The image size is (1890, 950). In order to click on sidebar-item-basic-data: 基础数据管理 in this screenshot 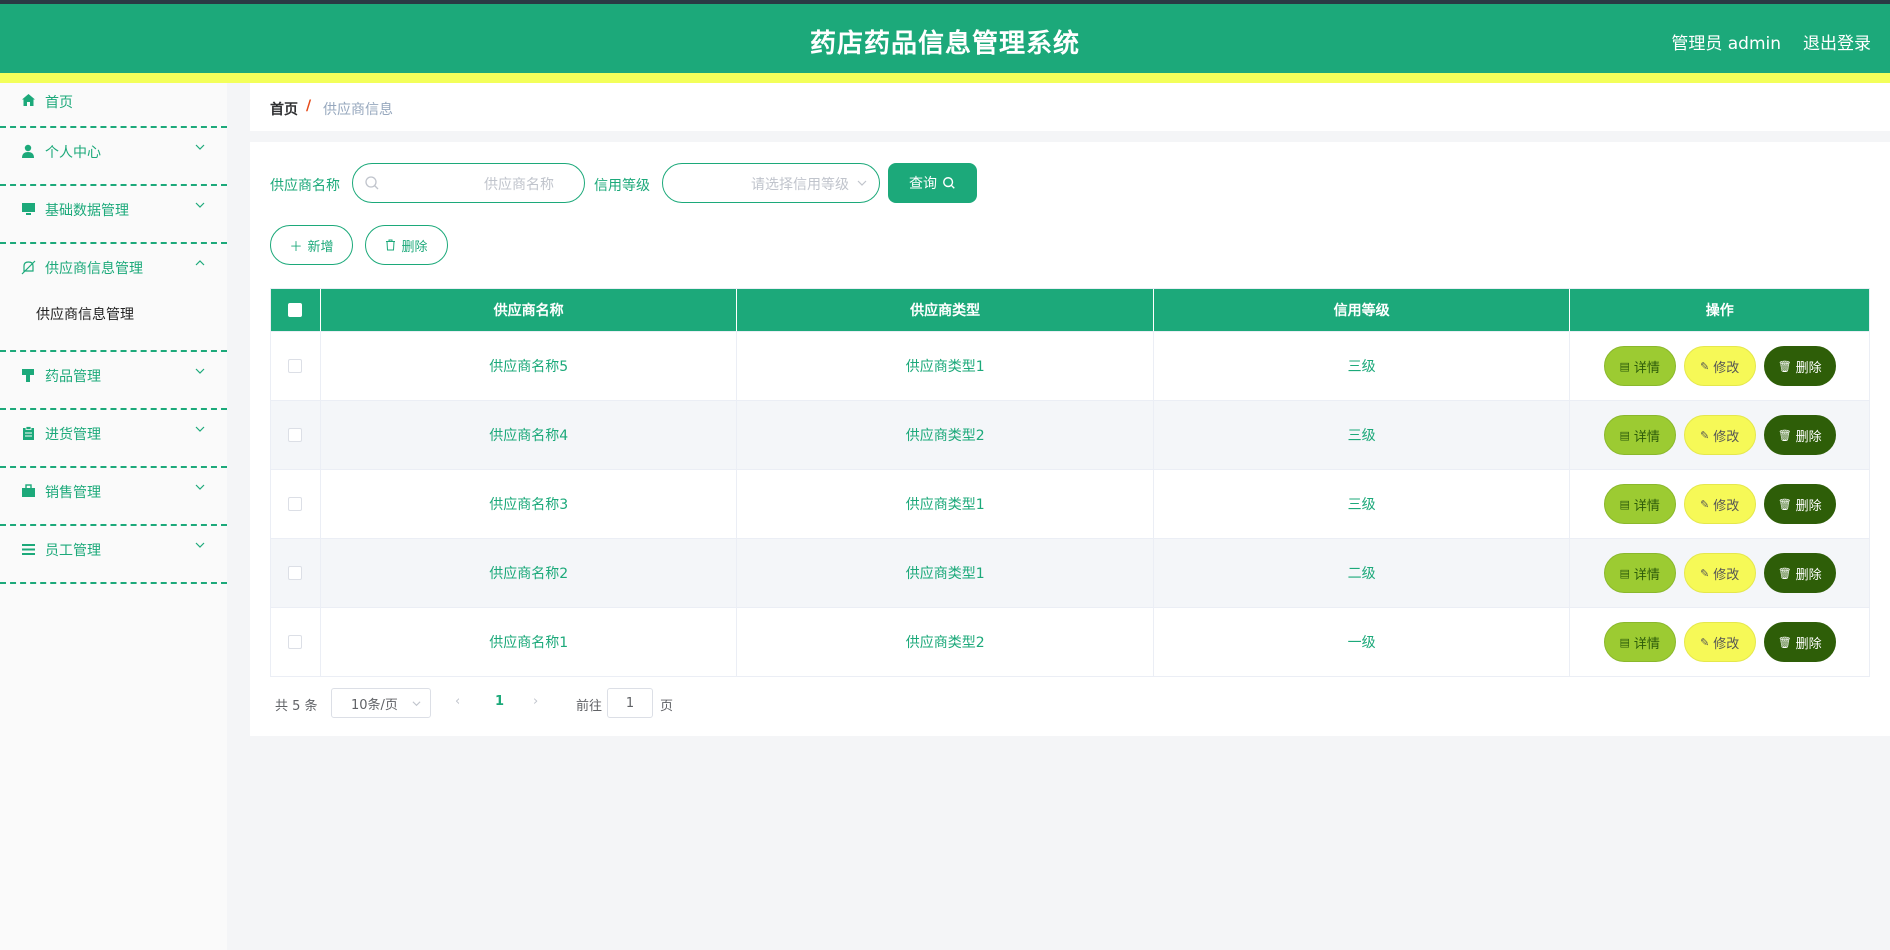, I will do `click(113, 215)`.